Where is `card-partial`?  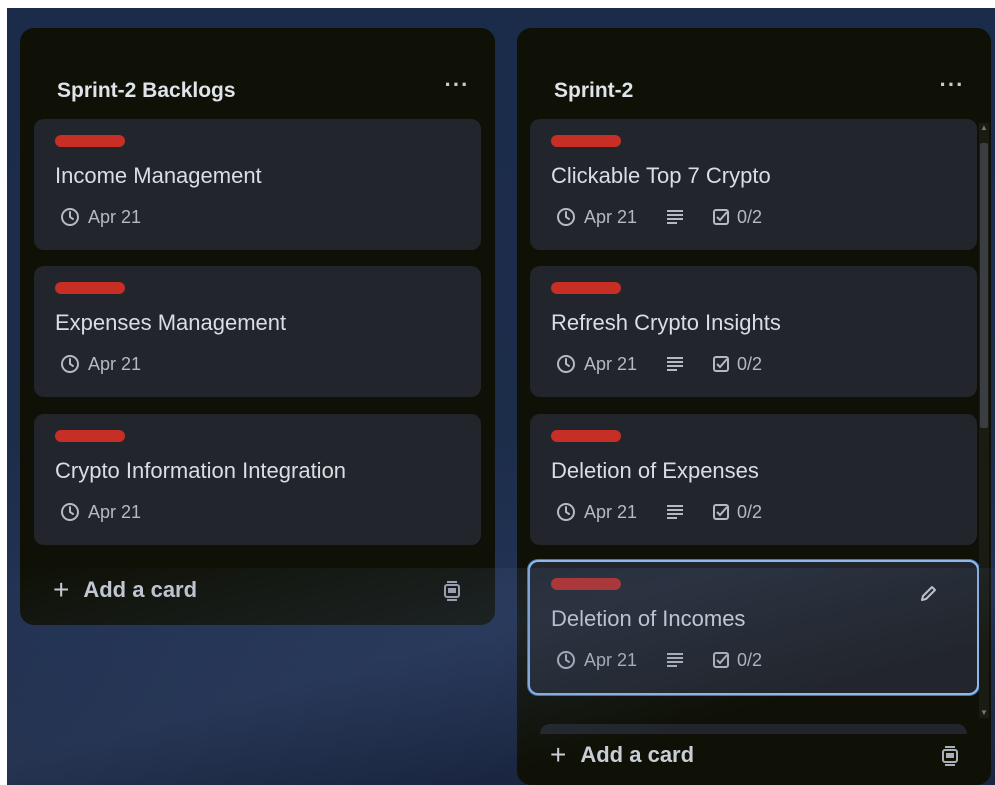 card-partial is located at coordinates (753, 729).